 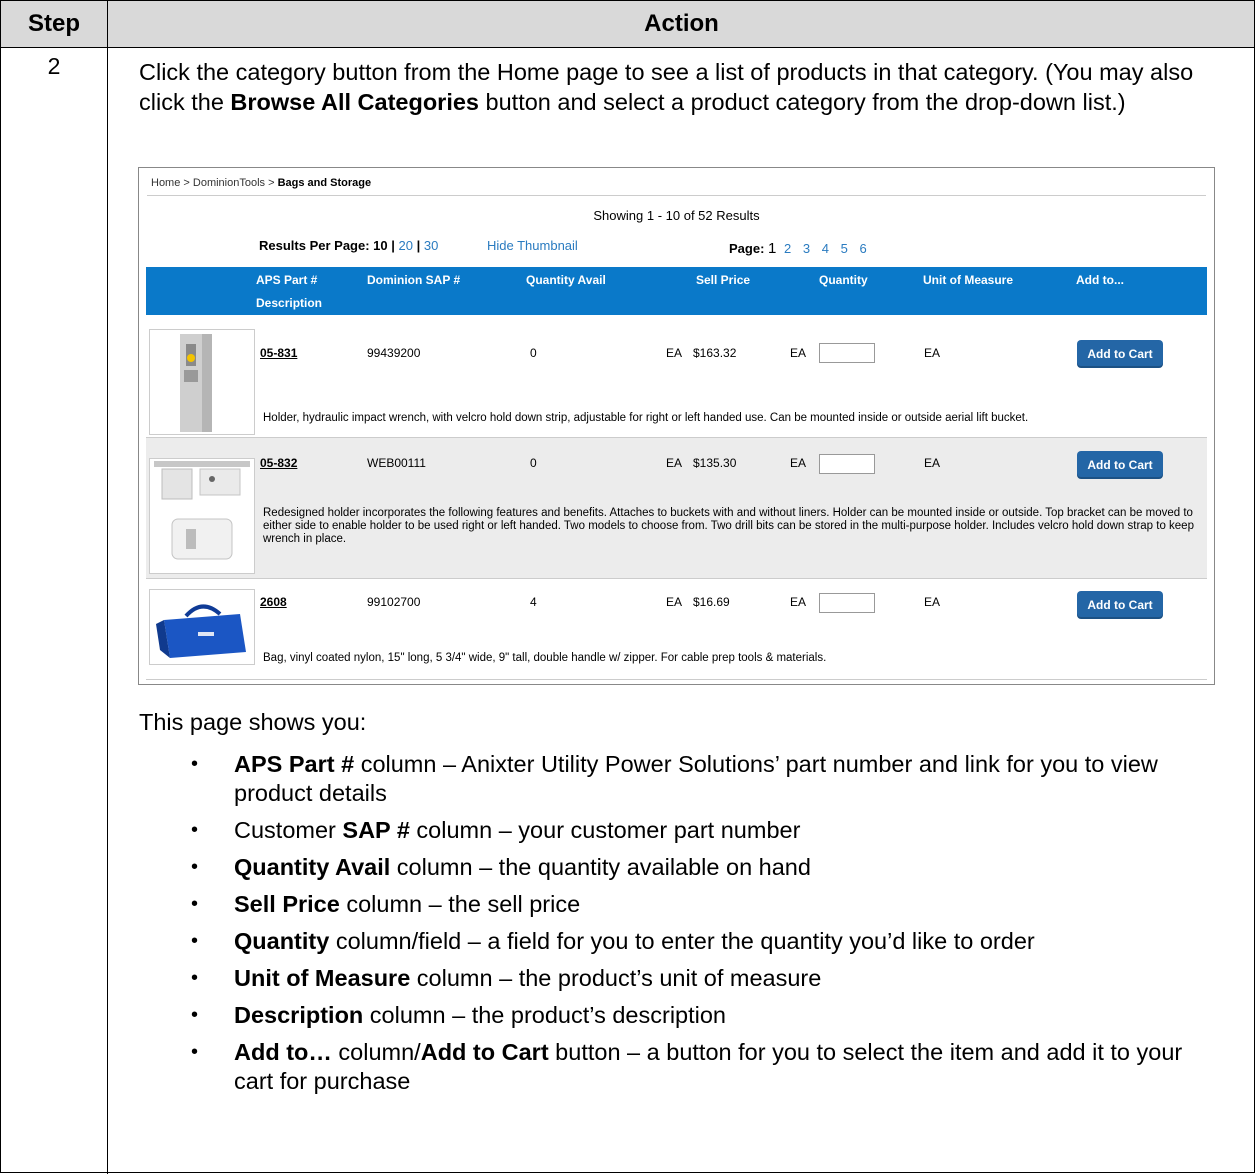 I want to click on shows-heading: This page shows you:, so click(x=253, y=722).